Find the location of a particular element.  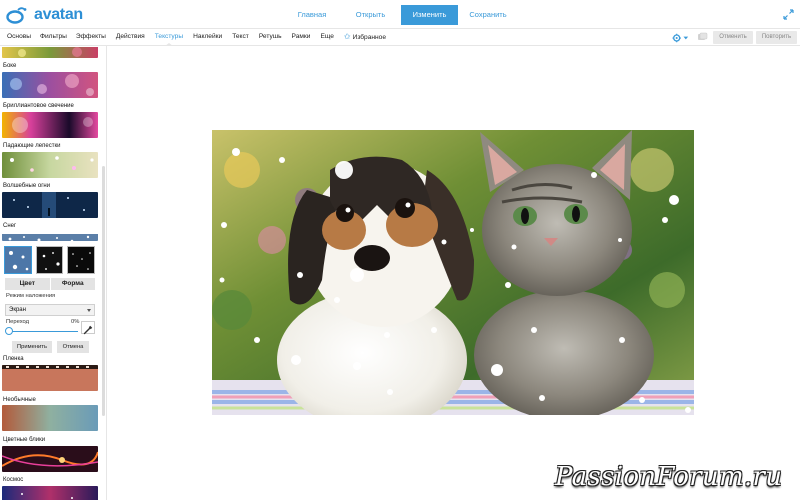

logo-icon is located at coordinates (16, 15).